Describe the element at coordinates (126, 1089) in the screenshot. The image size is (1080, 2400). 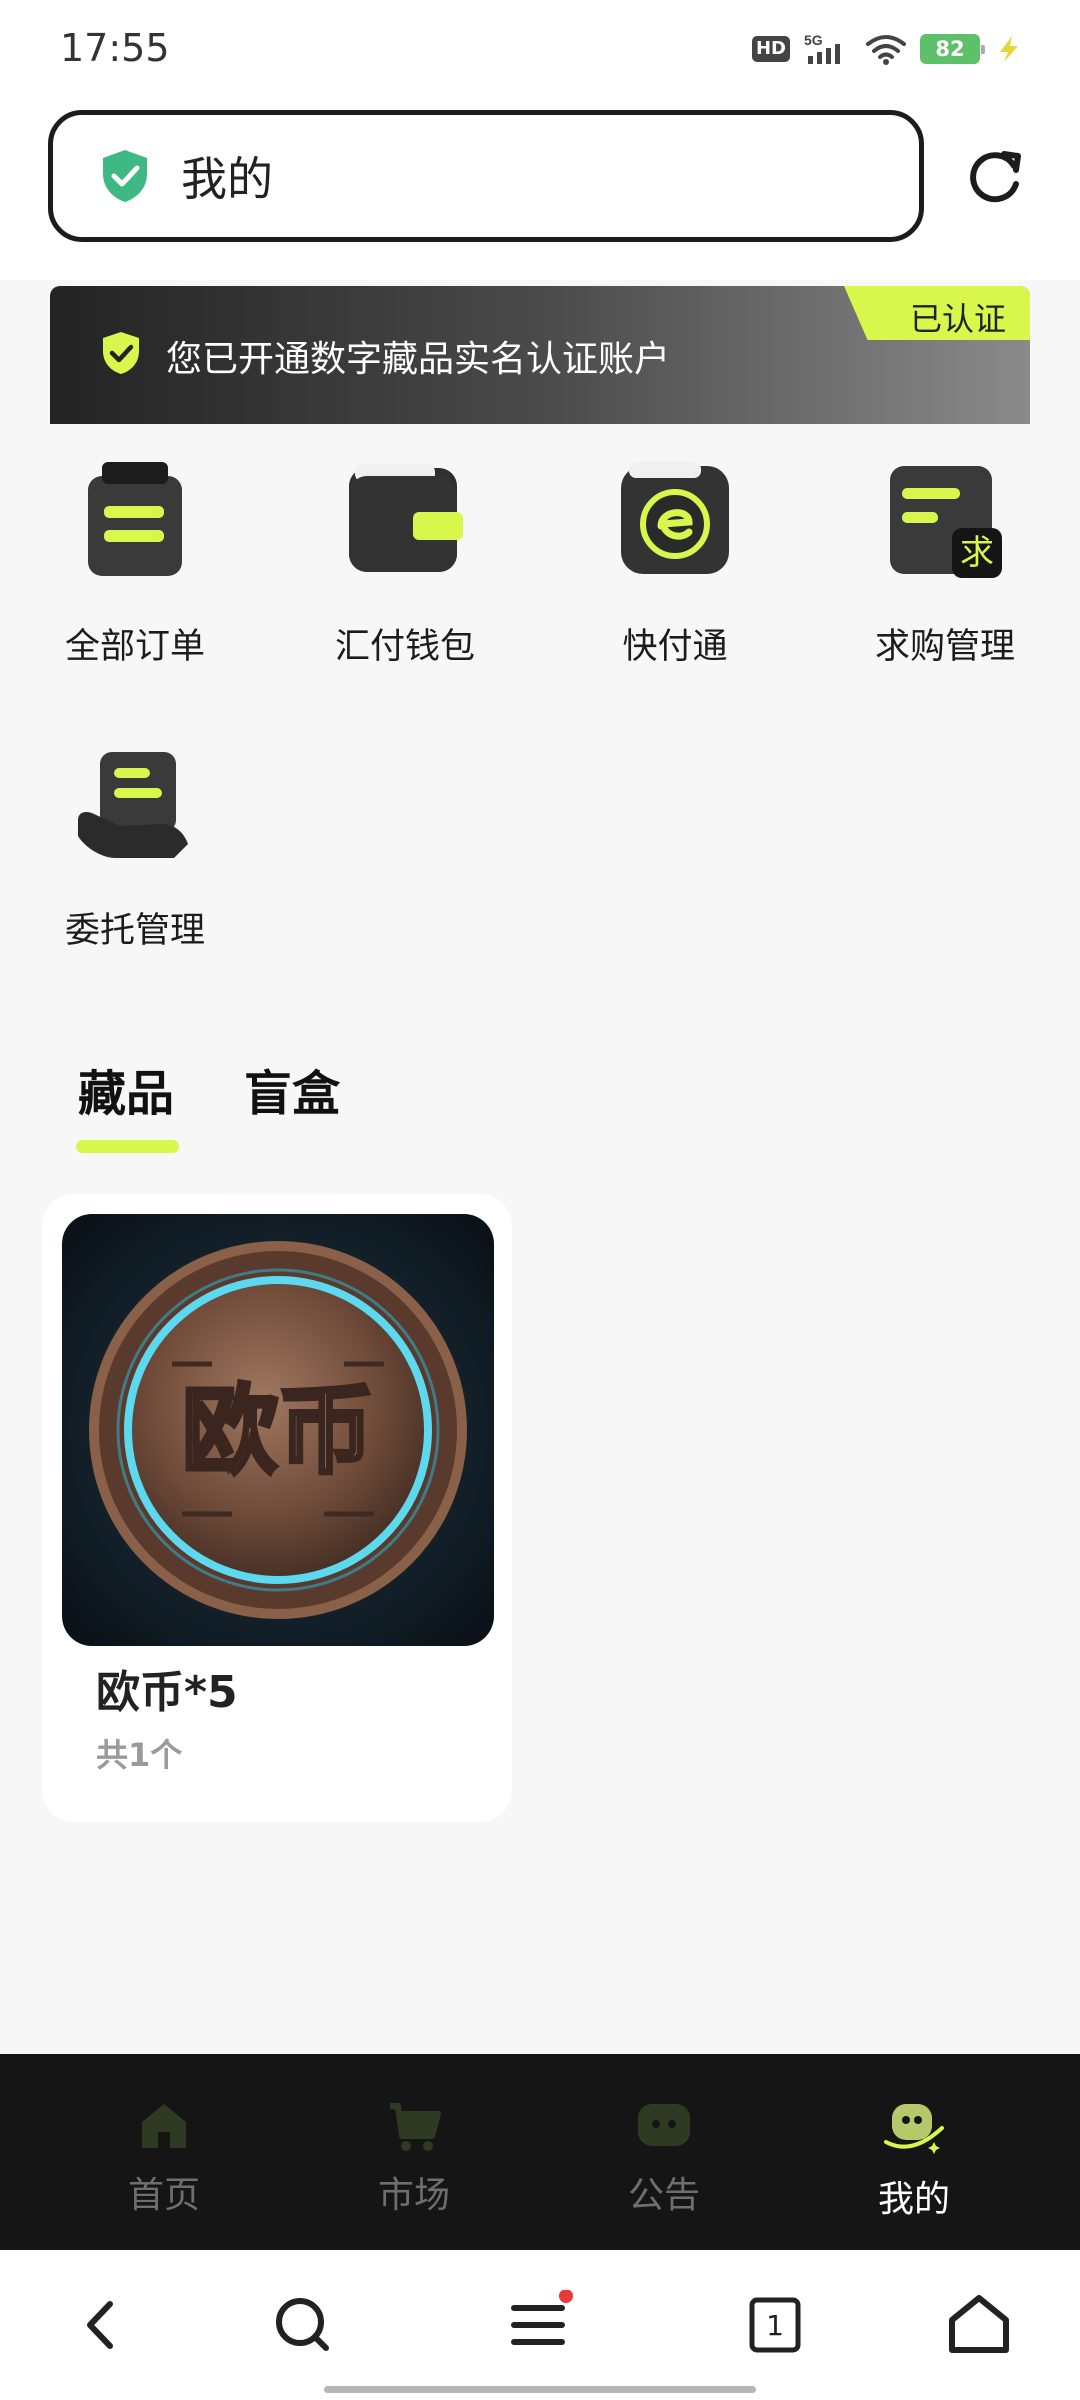
I see `tab-collectibles: 藏品` at that location.